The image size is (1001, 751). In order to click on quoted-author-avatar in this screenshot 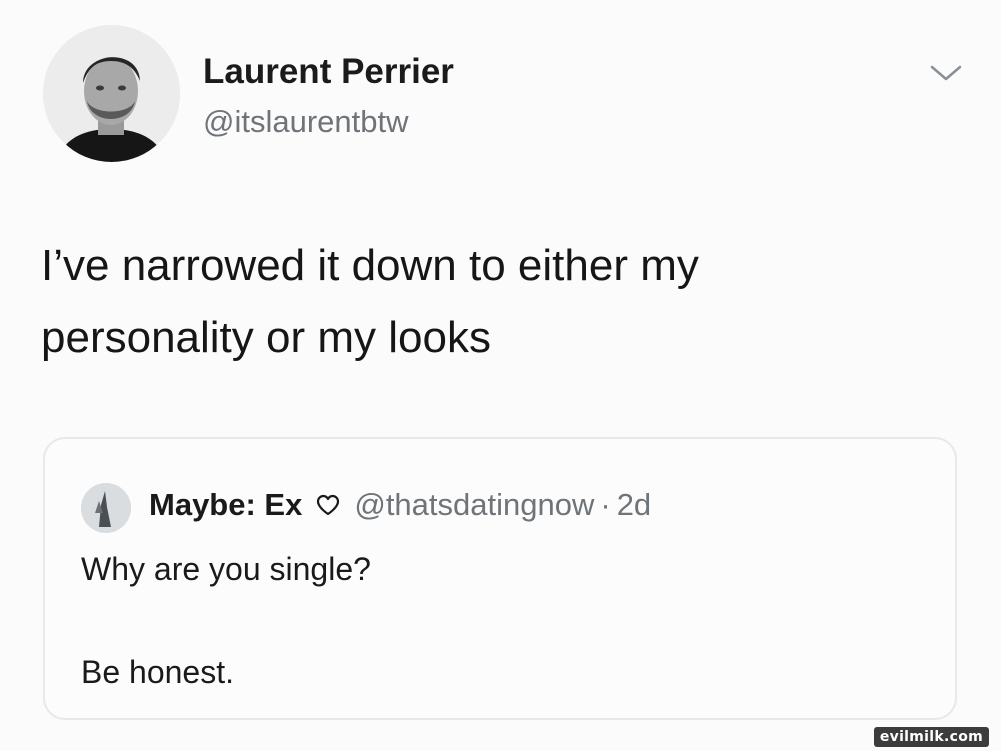, I will do `click(106, 508)`.